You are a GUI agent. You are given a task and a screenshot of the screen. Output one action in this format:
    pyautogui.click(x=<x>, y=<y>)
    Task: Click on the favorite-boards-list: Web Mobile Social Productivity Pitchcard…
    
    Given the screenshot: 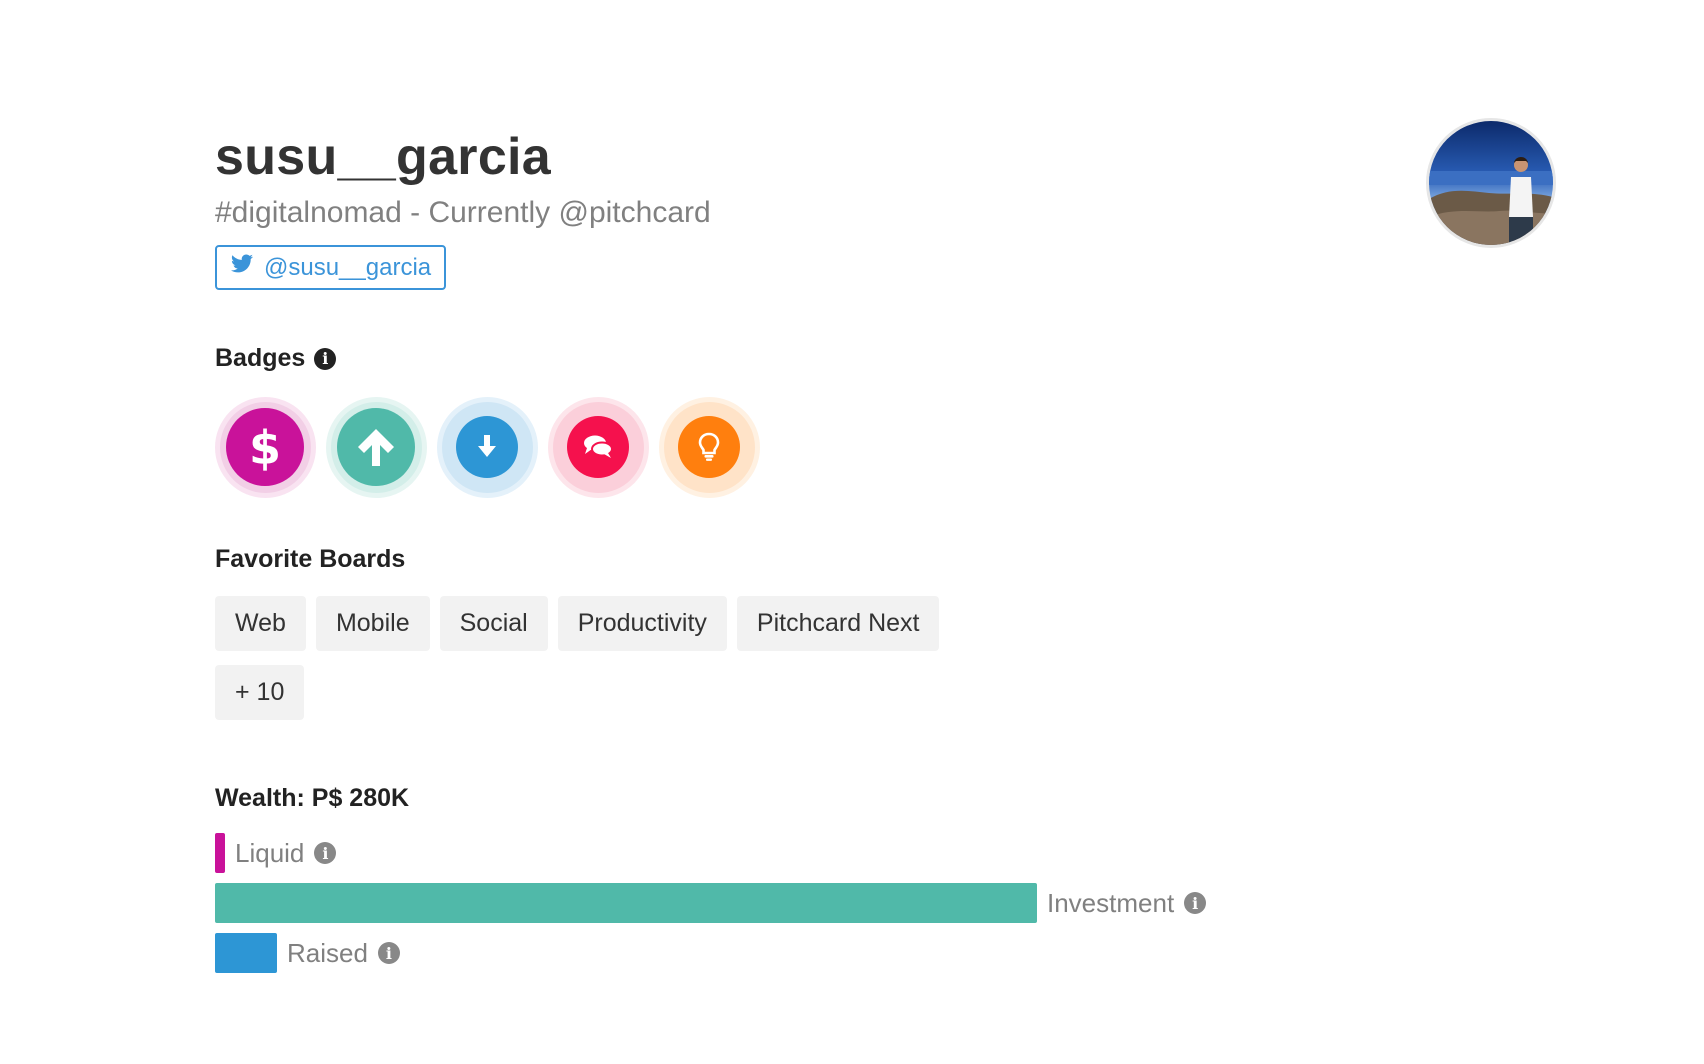 What is the action you would take?
    pyautogui.click(x=595, y=658)
    